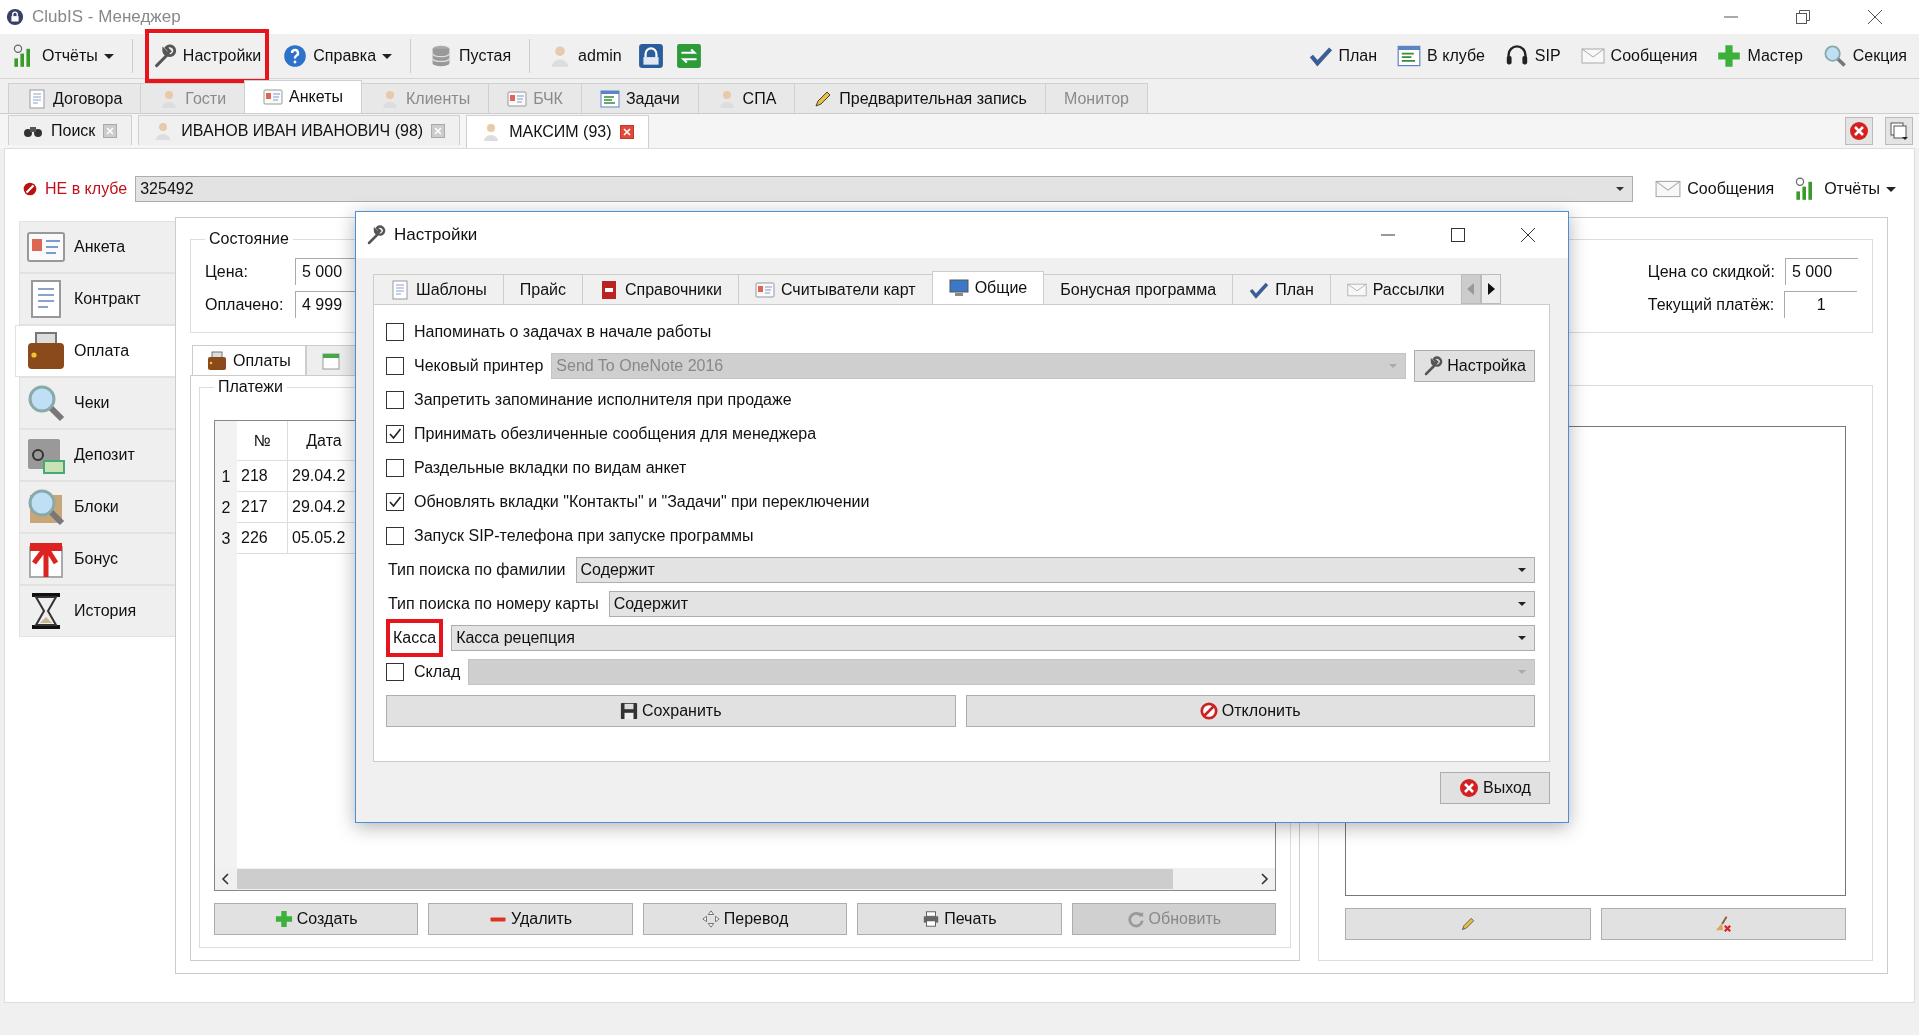  Describe the element at coordinates (1639, 56) in the screenshot. I see `toolbar-button: Сообщения` at that location.